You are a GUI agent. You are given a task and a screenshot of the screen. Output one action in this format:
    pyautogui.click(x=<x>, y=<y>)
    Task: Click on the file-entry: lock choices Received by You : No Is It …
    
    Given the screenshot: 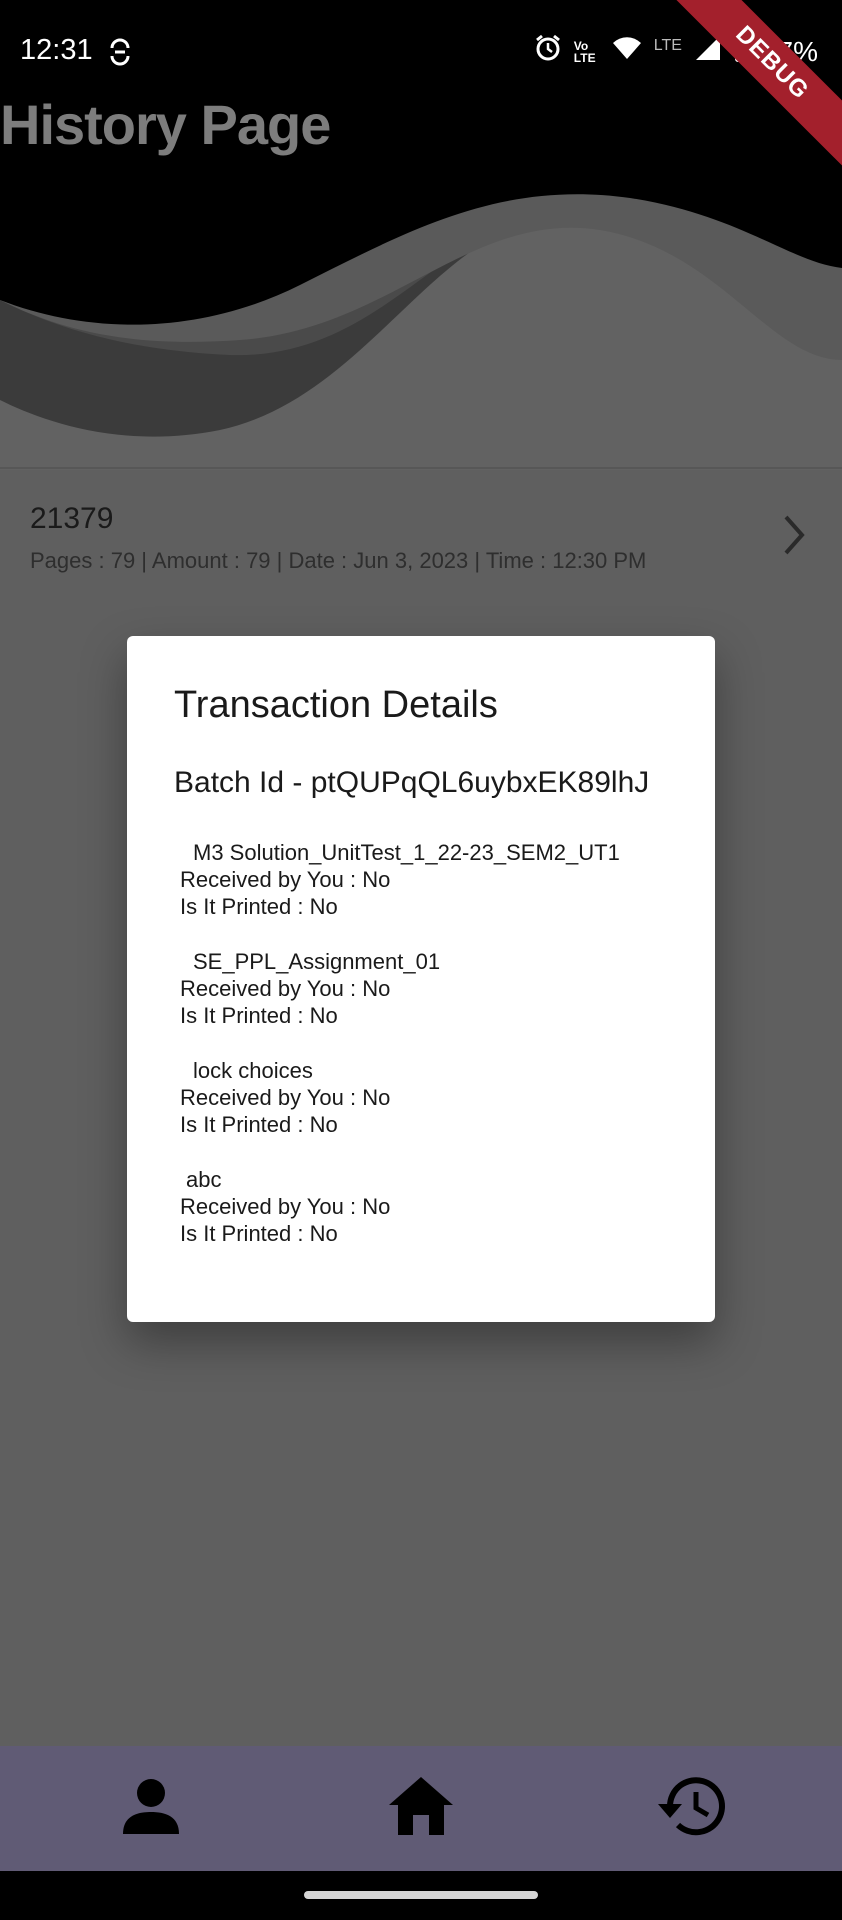 What is the action you would take?
    pyautogui.click(x=285, y=1097)
    